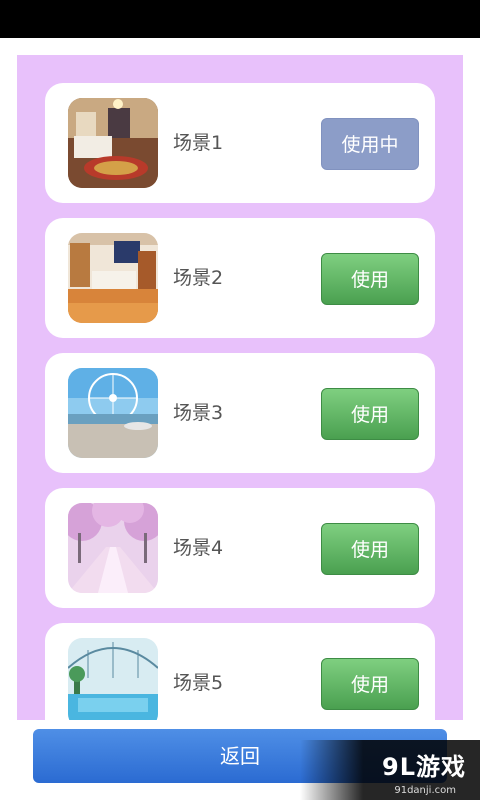  What do you see at coordinates (113, 548) in the screenshot?
I see `scene-thumbnail-cherry-blossom` at bounding box center [113, 548].